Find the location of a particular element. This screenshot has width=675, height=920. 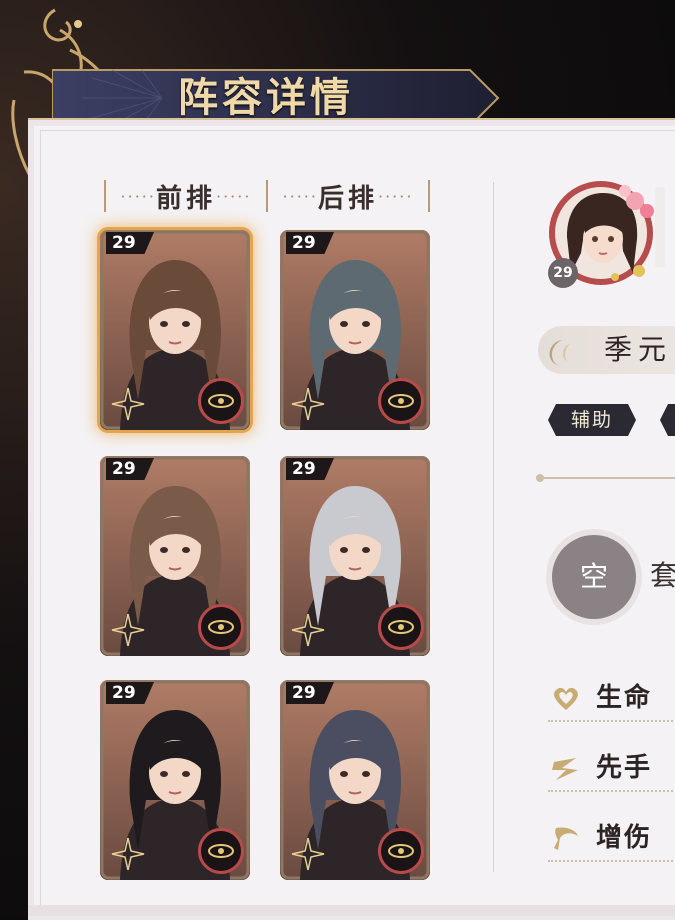

avatar-level-badge: 29 is located at coordinates (563, 273).